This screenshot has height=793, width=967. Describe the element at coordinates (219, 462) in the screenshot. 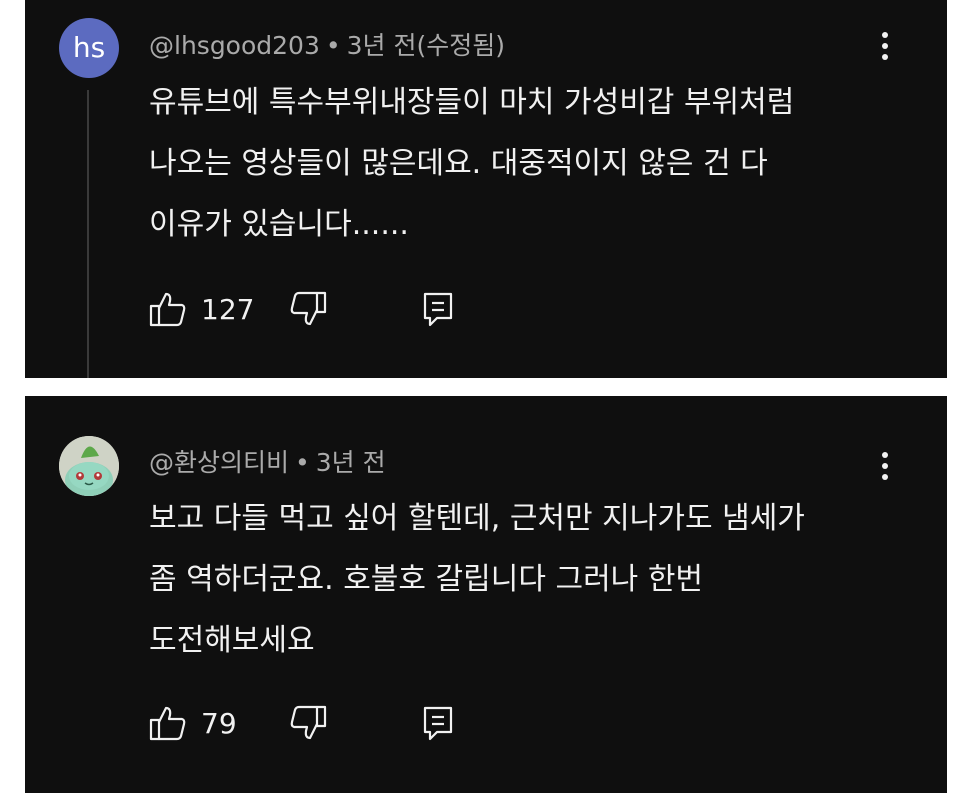

I see `author-handle: @환상의티비` at that location.